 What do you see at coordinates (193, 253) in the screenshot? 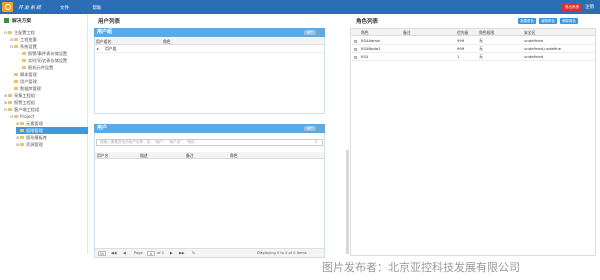
I see `refresh-icon: ↻` at bounding box center [193, 253].